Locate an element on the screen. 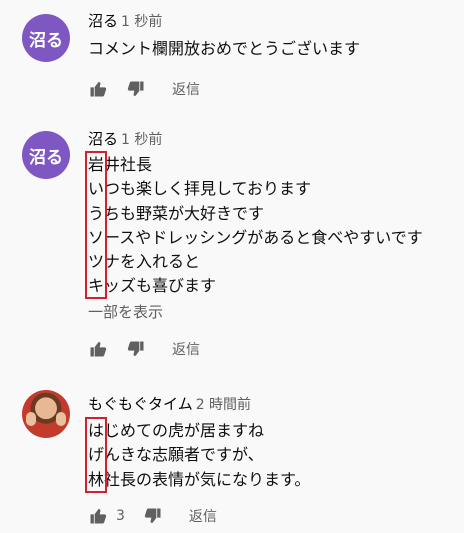 The width and height of the screenshot is (464, 533). comment-line: げんきな志願者ですが、 is located at coordinates (176, 455).